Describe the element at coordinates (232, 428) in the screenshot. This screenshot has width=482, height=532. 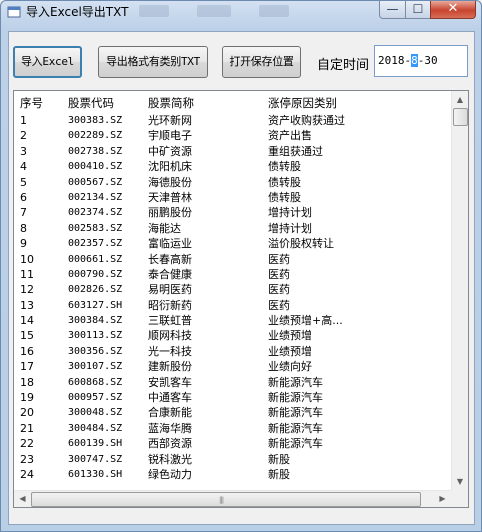
I see `table-row: 21 300484.SZ 蓝海华腾 新能源汽车` at that location.